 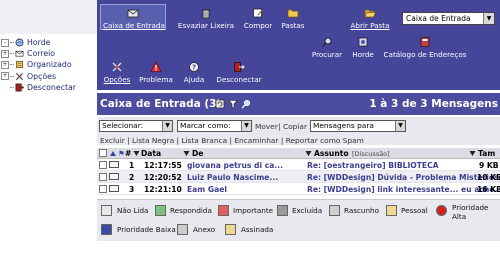 What do you see at coordinates (161, 104) in the screenshot?
I see `page-title: Caixa de Entrada (3)` at bounding box center [161, 104].